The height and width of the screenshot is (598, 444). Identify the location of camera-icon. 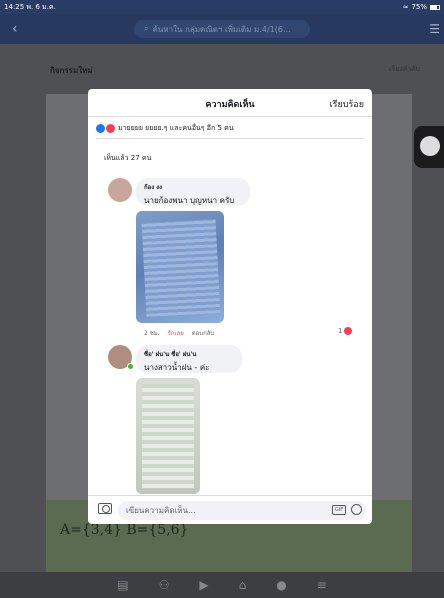
(105, 508).